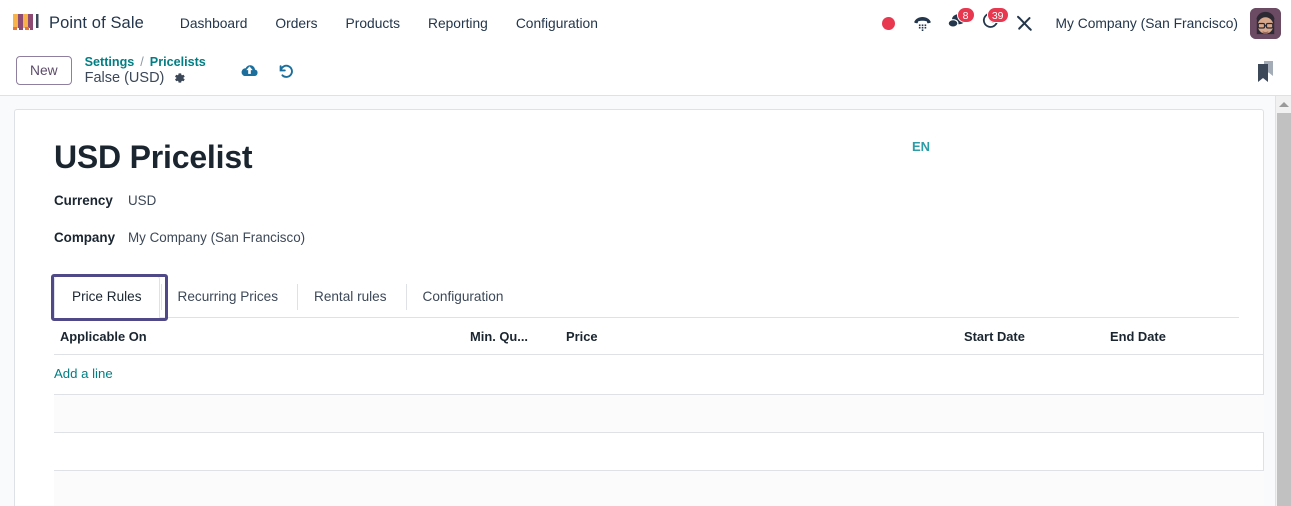  I want to click on systray: 8 39 My Company (San Francisco), so click(1076, 23).